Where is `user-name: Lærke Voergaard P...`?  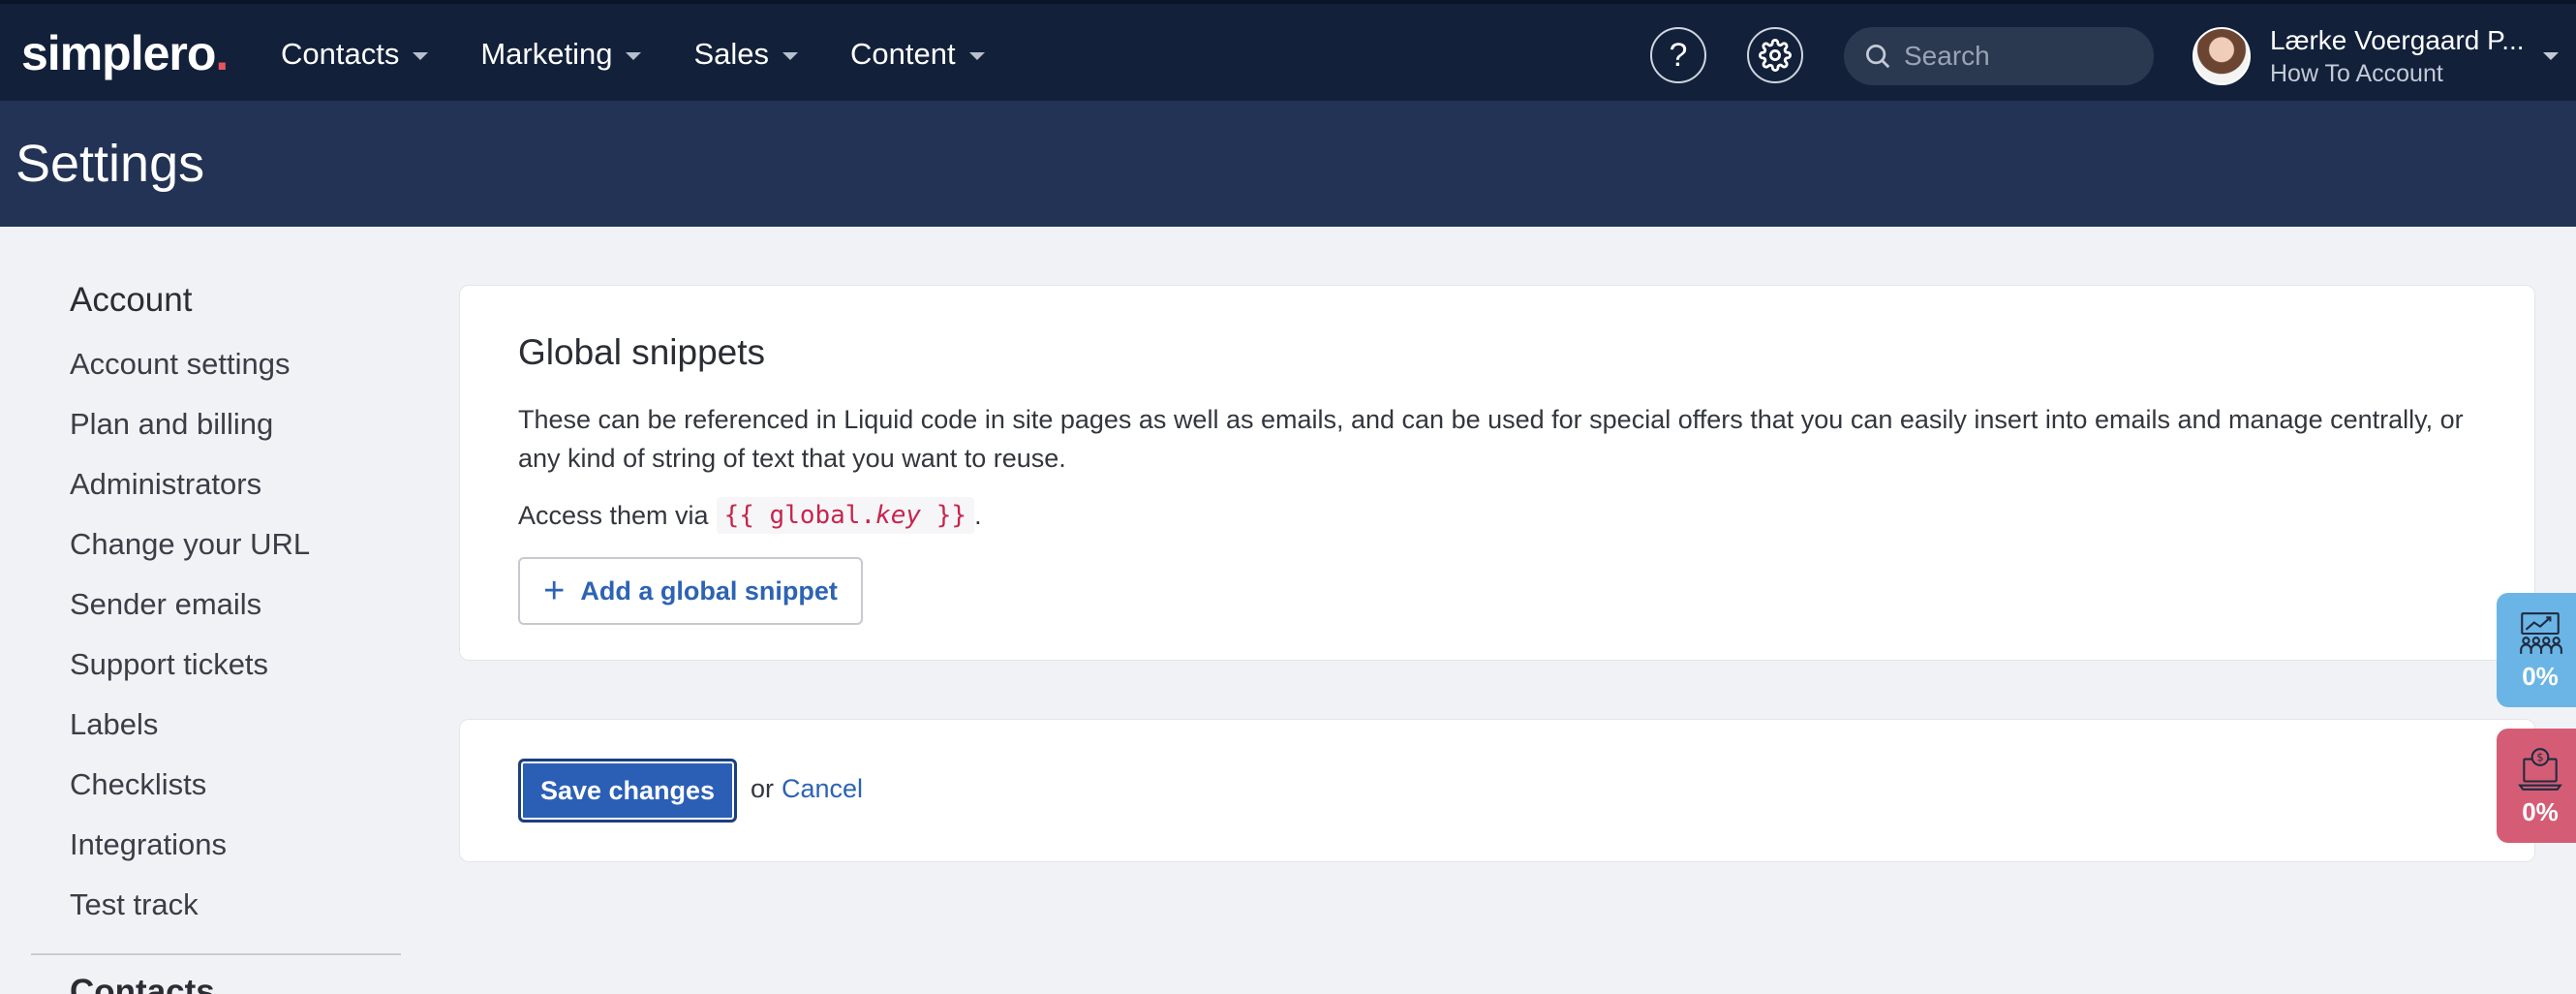 user-name: Lærke Voergaard P... is located at coordinates (2396, 40).